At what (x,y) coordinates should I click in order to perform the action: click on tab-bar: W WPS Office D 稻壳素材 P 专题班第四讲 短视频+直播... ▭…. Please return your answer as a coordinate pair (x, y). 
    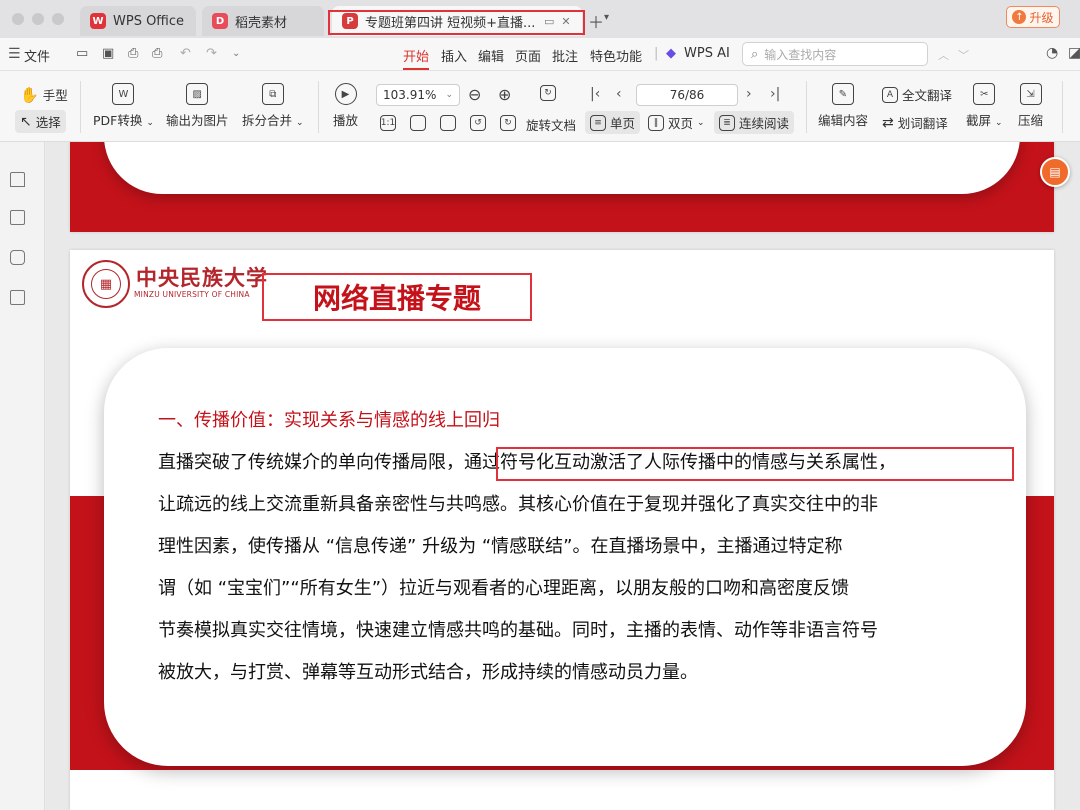
    Looking at the image, I should click on (540, 19).